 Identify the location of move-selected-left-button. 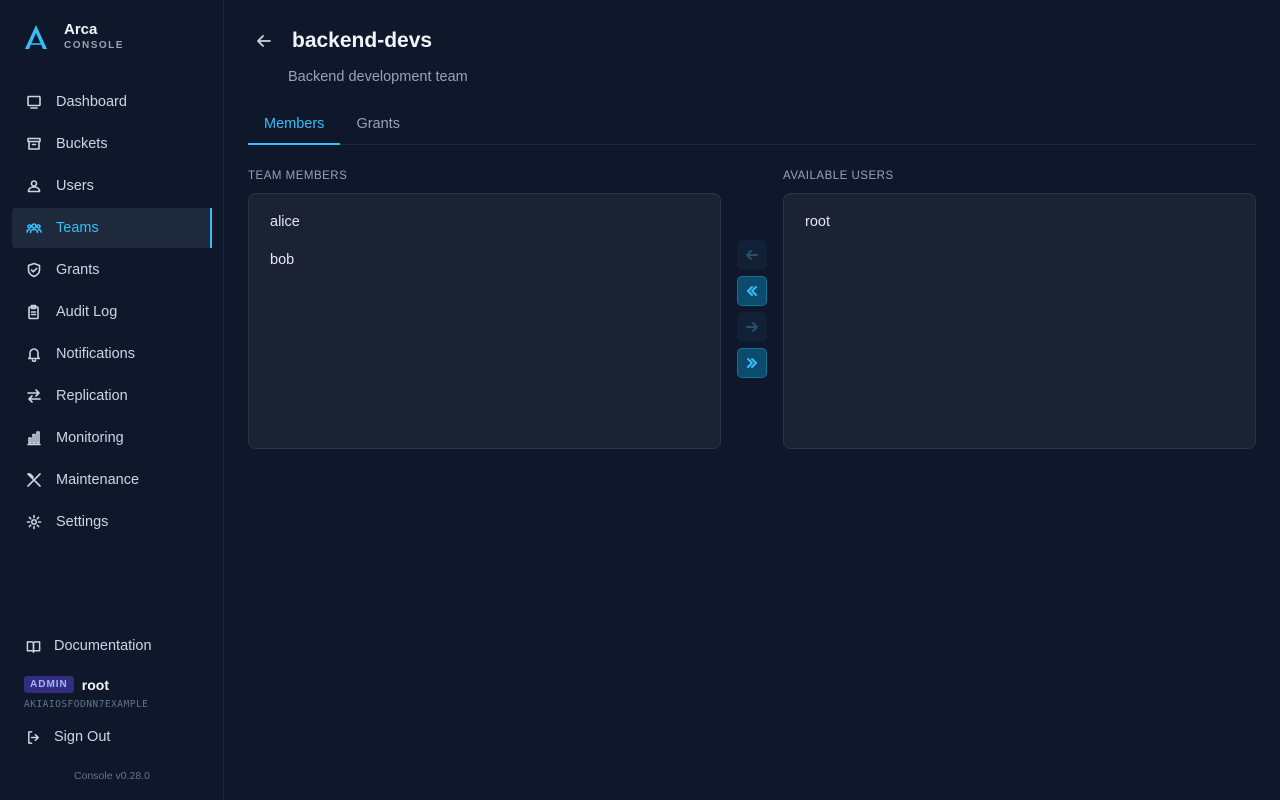
(752, 255).